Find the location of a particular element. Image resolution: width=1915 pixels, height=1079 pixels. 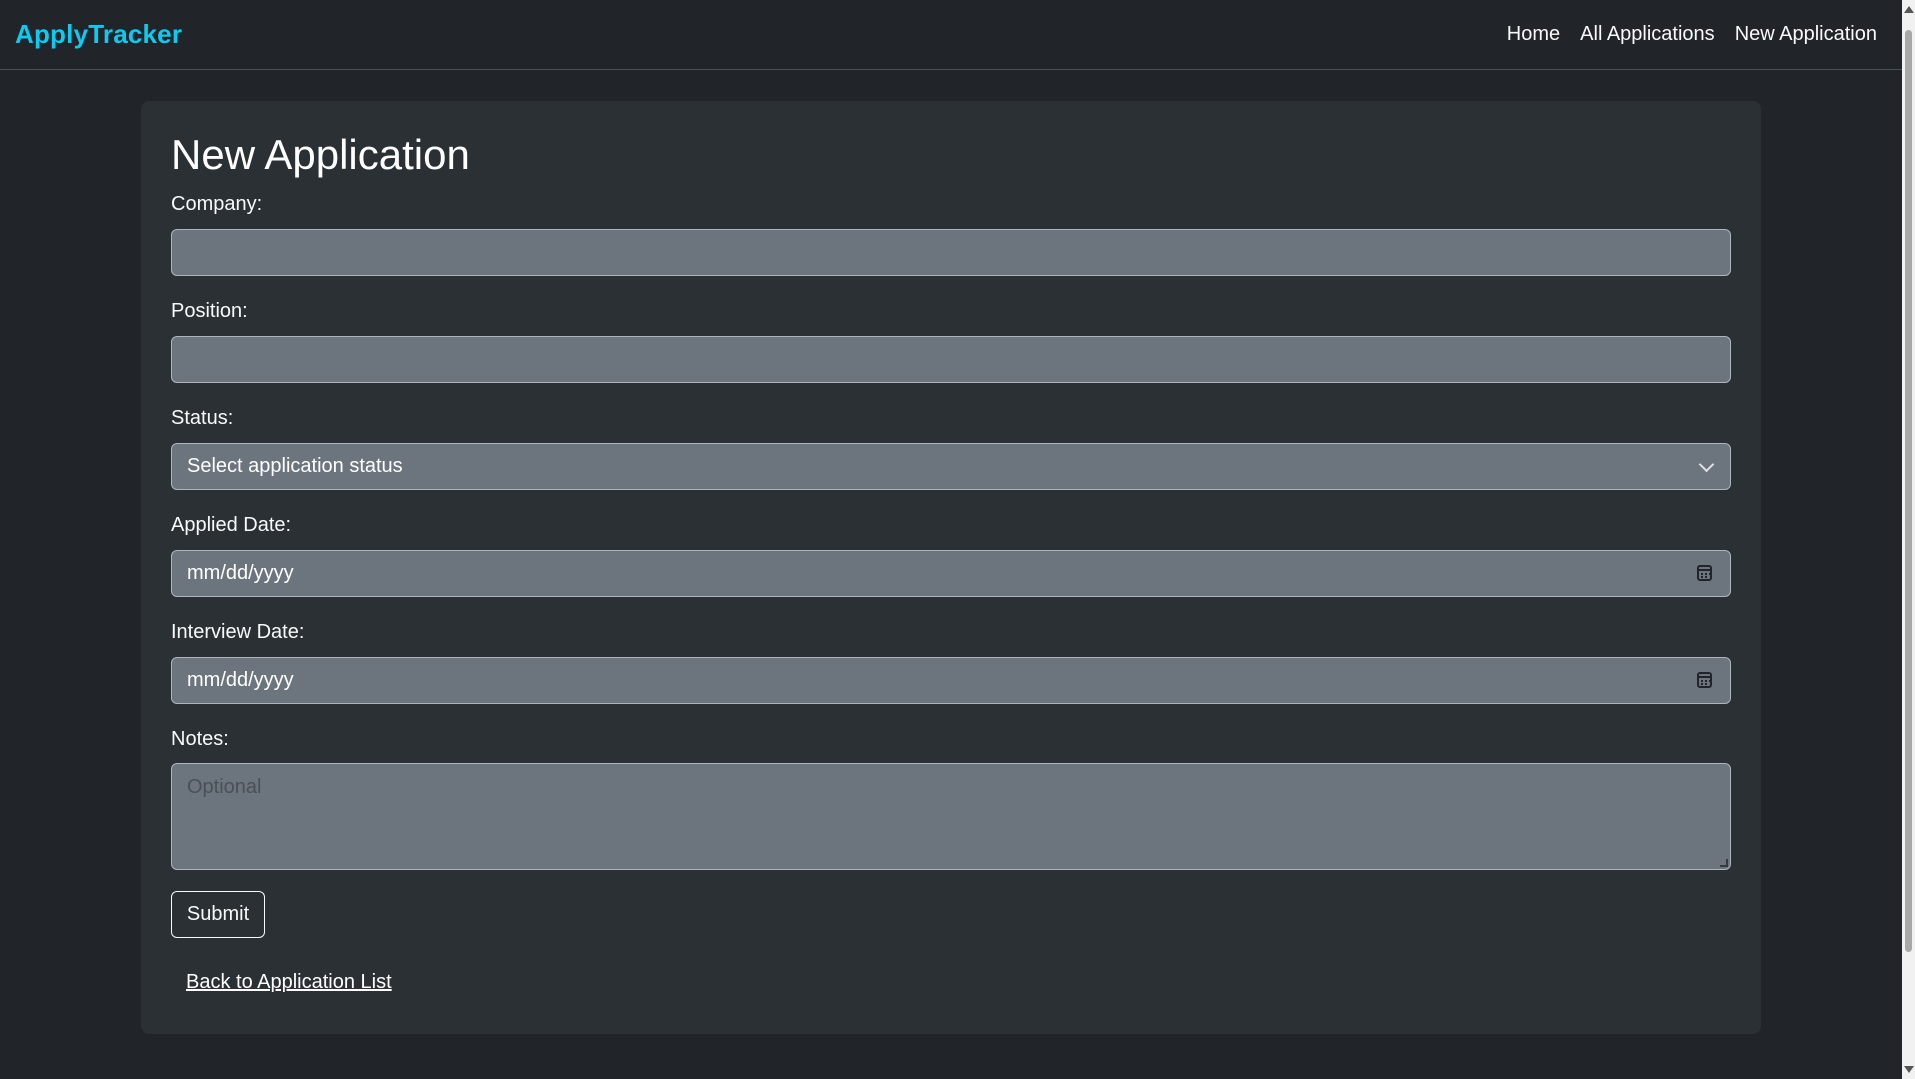

nav-link-all-applications: All Applications is located at coordinates (1647, 34).